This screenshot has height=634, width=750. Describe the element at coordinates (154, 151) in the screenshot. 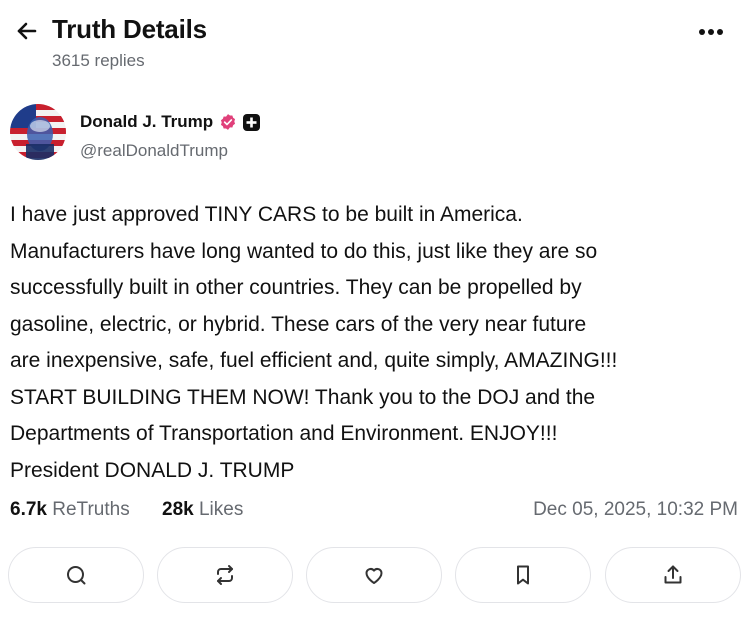

I see `author-handle: @realDonaldTrump` at that location.